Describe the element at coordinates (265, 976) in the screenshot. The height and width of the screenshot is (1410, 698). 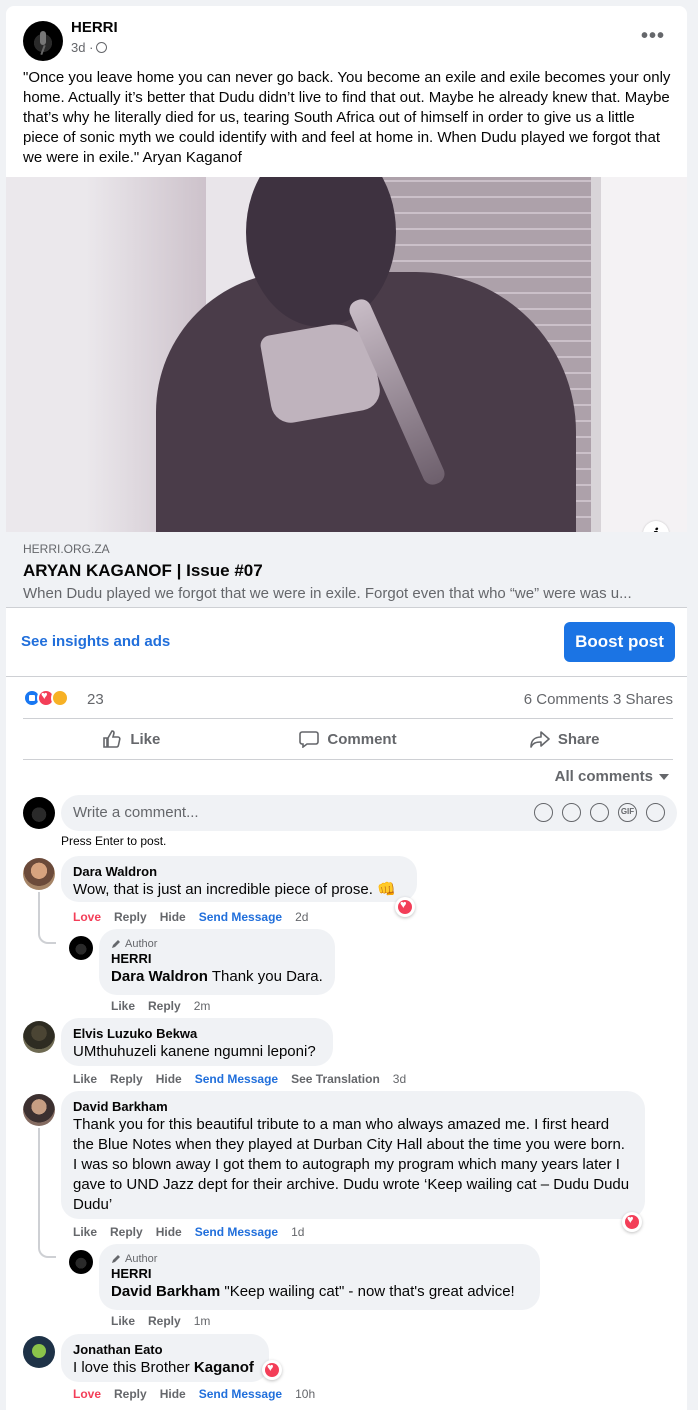
I see `comment-body: Thank you Dara.` at that location.